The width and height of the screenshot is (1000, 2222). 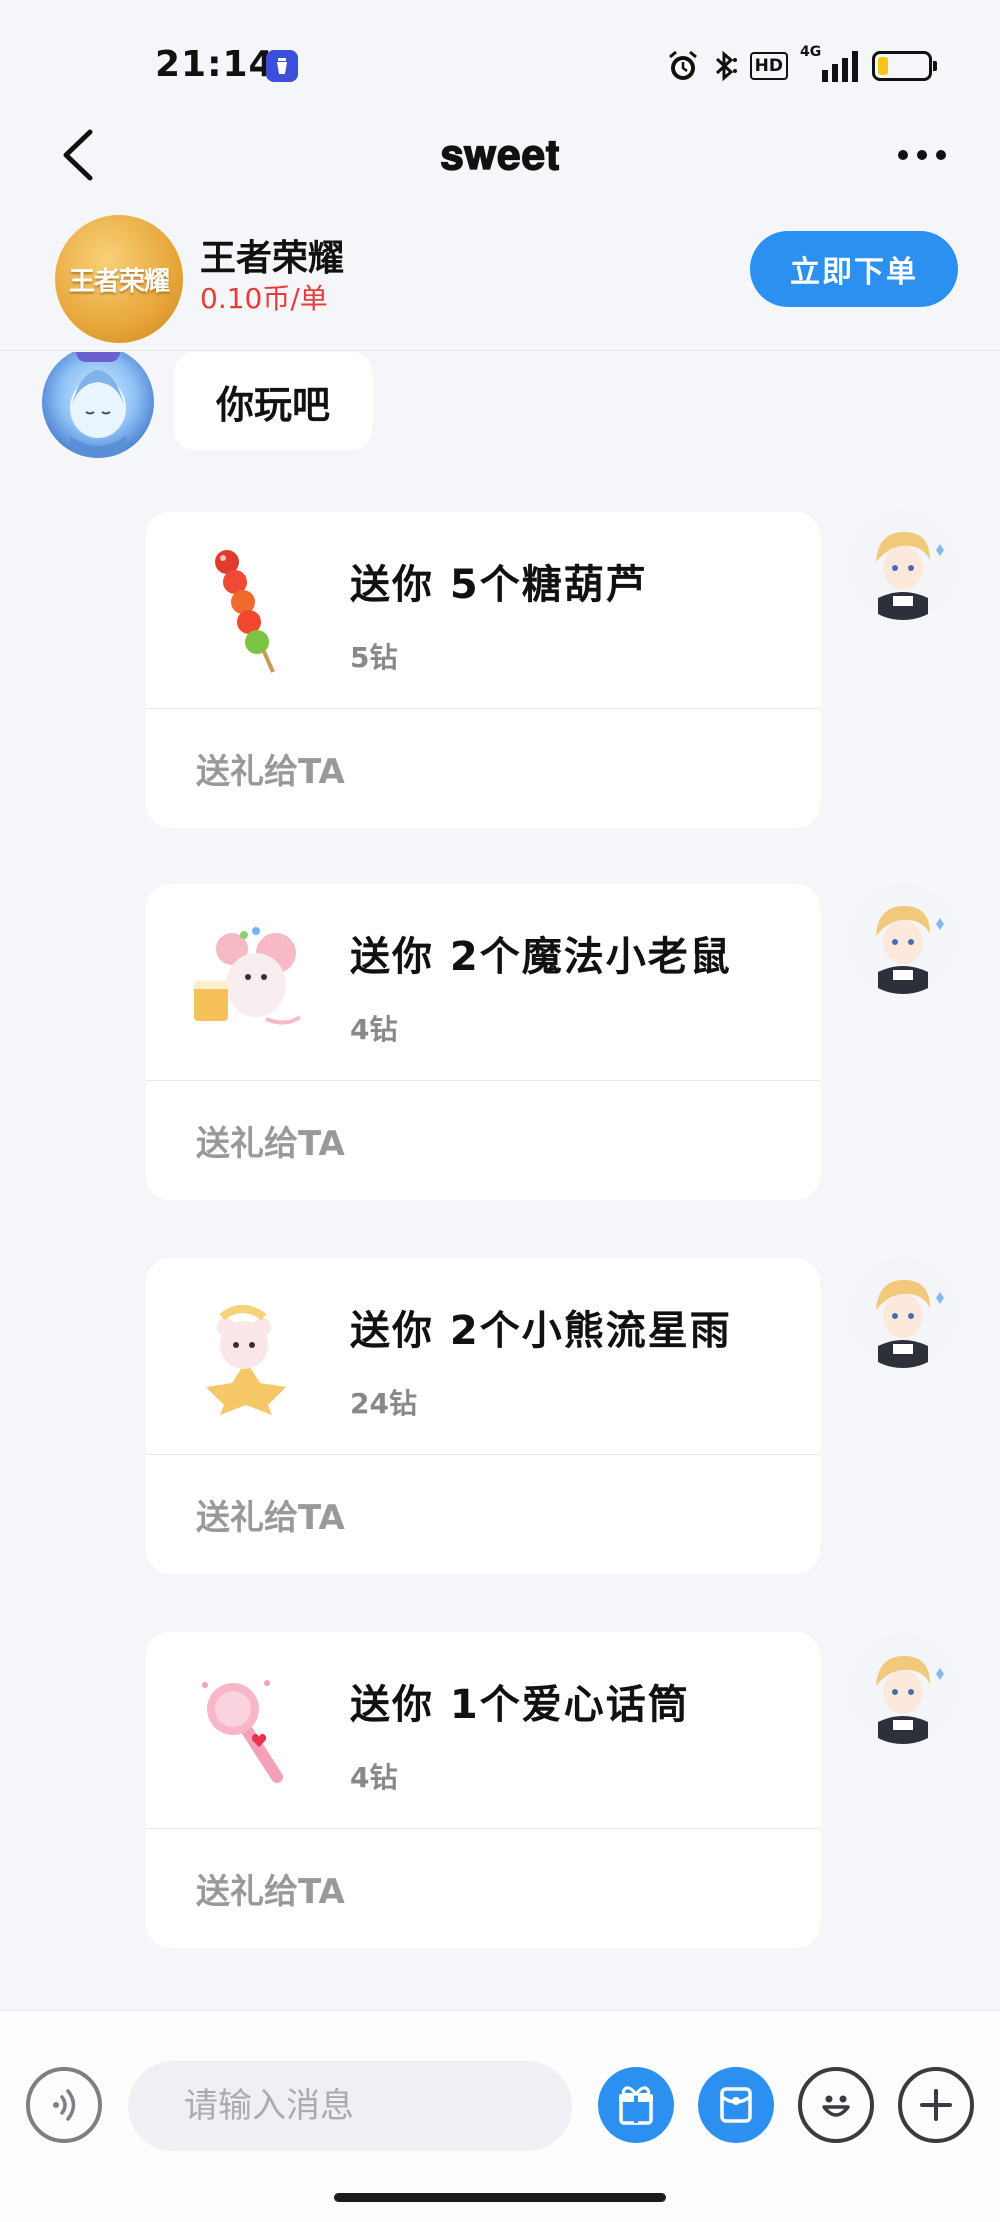 I want to click on nav-bar: 𝐬𝐰𝐞𝐞𝐭, so click(x=500, y=155).